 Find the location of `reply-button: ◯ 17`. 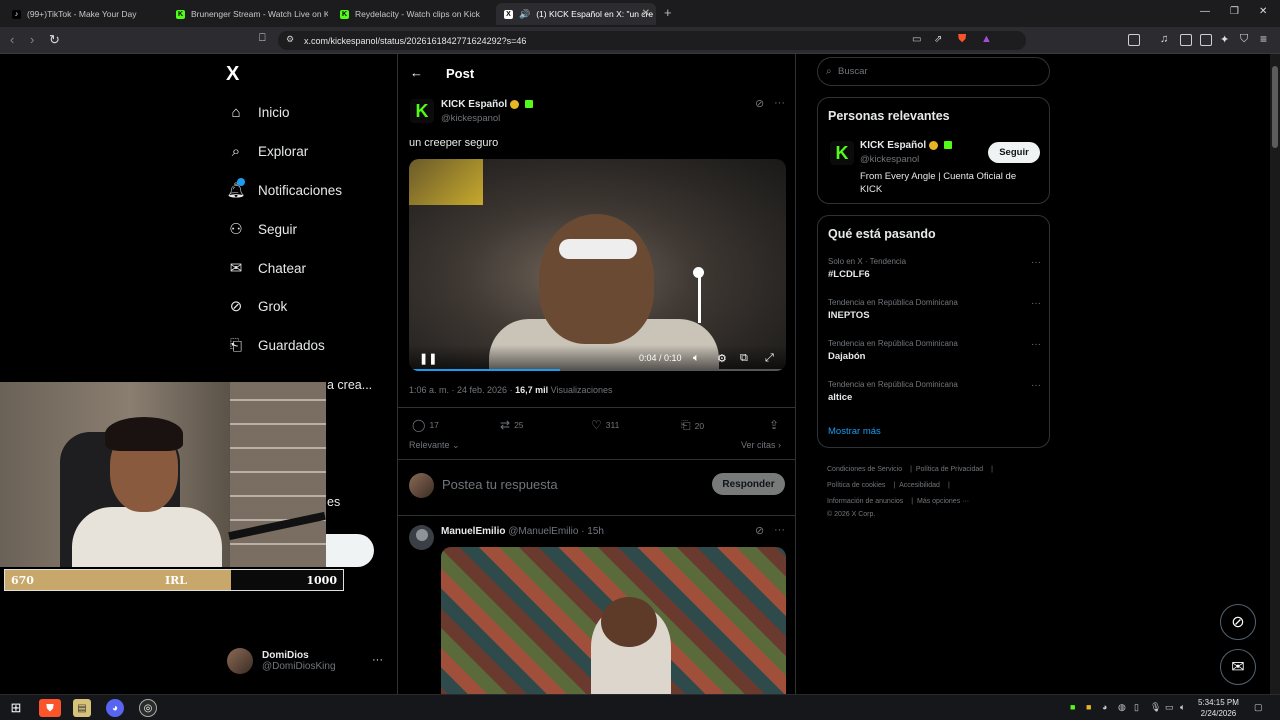

reply-button: ◯ 17 is located at coordinates (425, 425).